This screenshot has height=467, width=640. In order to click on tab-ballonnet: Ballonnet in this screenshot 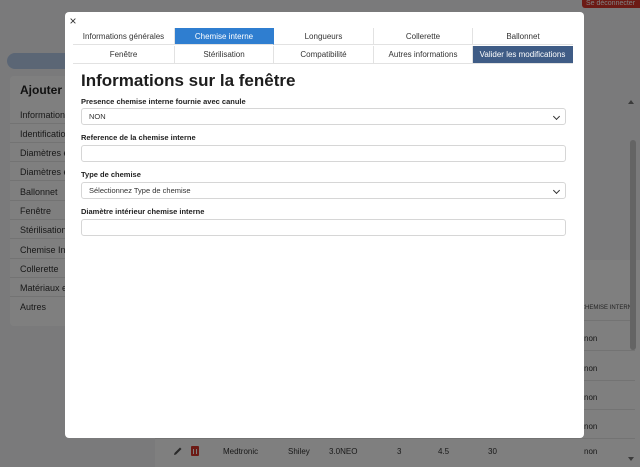, I will do `click(523, 36)`.